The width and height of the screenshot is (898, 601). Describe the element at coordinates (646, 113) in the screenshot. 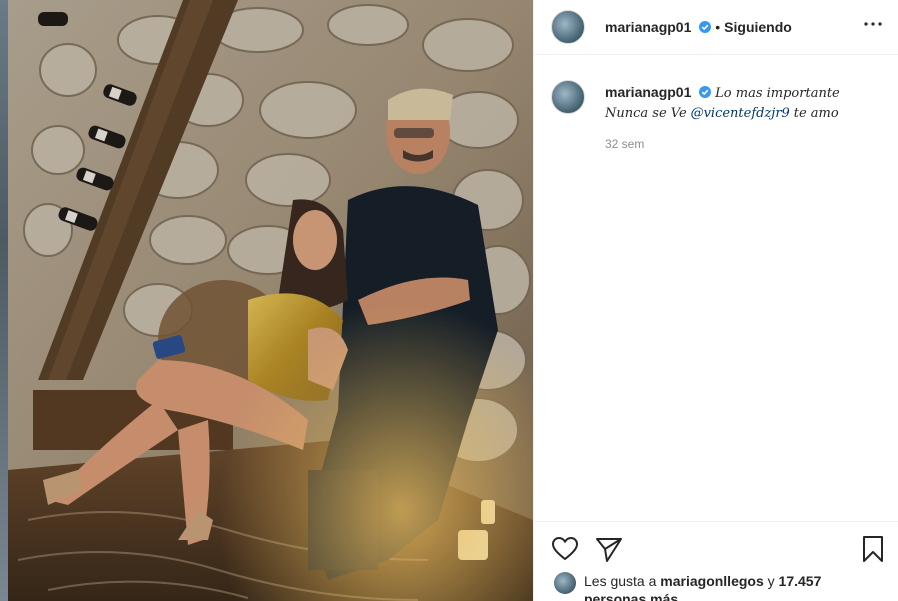

I see `caption-text-prefix: Nunca se Ve` at that location.